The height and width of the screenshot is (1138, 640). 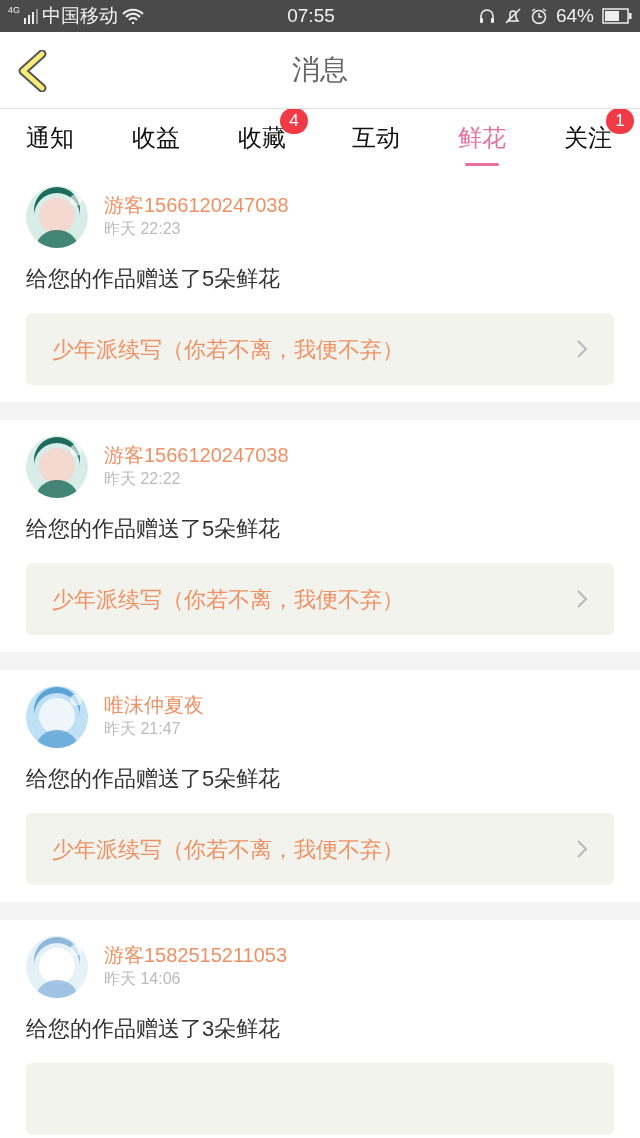 I want to click on message-time: 昨天 22:22, so click(x=143, y=479).